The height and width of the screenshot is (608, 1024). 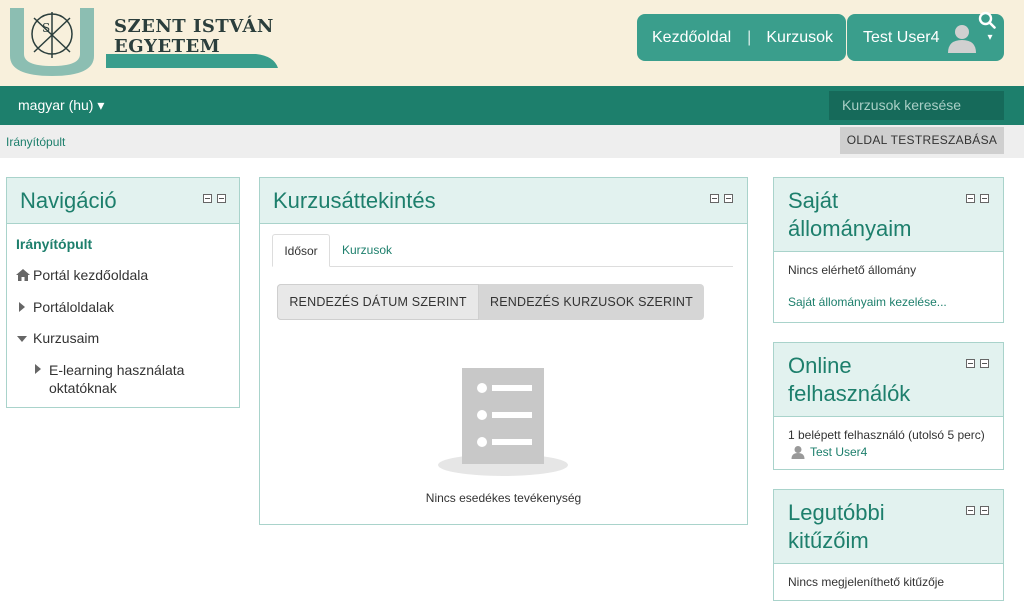 What do you see at coordinates (888, 215) in the screenshot?
I see `private-files-header: Saját állományaim` at bounding box center [888, 215].